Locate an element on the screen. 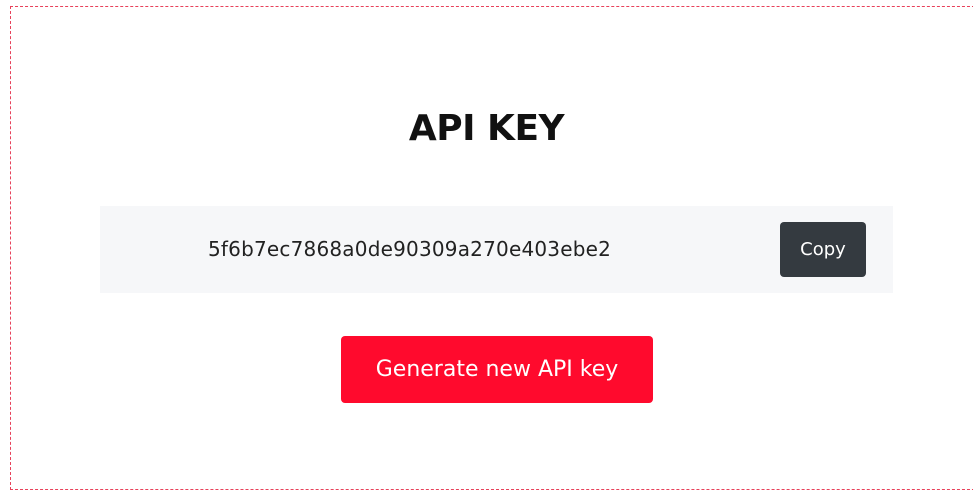 The width and height of the screenshot is (973, 492). copy-button: Copy is located at coordinates (823, 249).